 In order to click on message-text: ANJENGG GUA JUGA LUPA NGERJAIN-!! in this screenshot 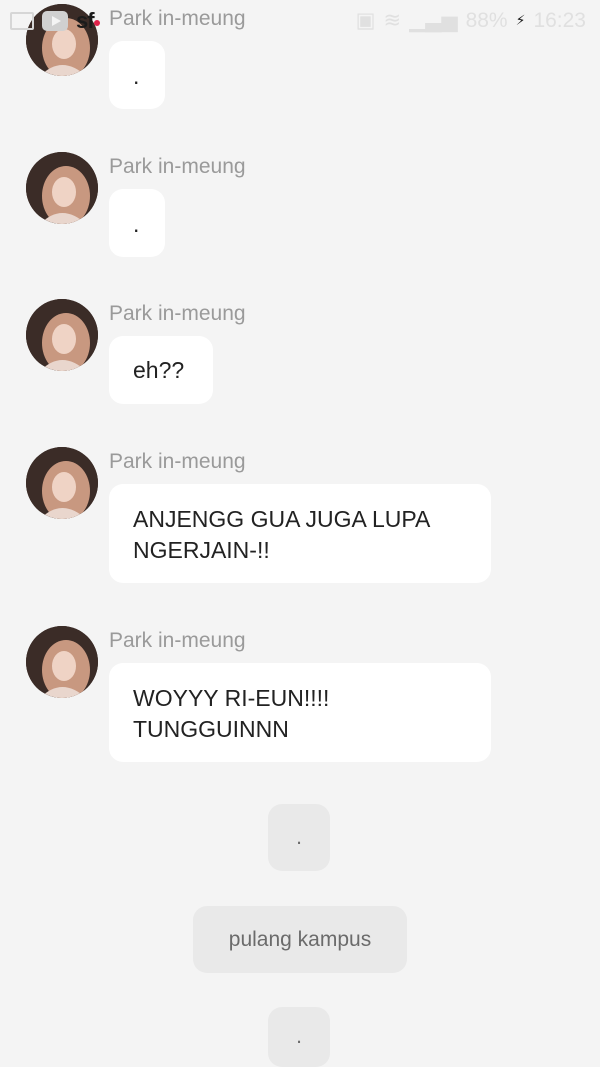, I will do `click(282, 534)`.